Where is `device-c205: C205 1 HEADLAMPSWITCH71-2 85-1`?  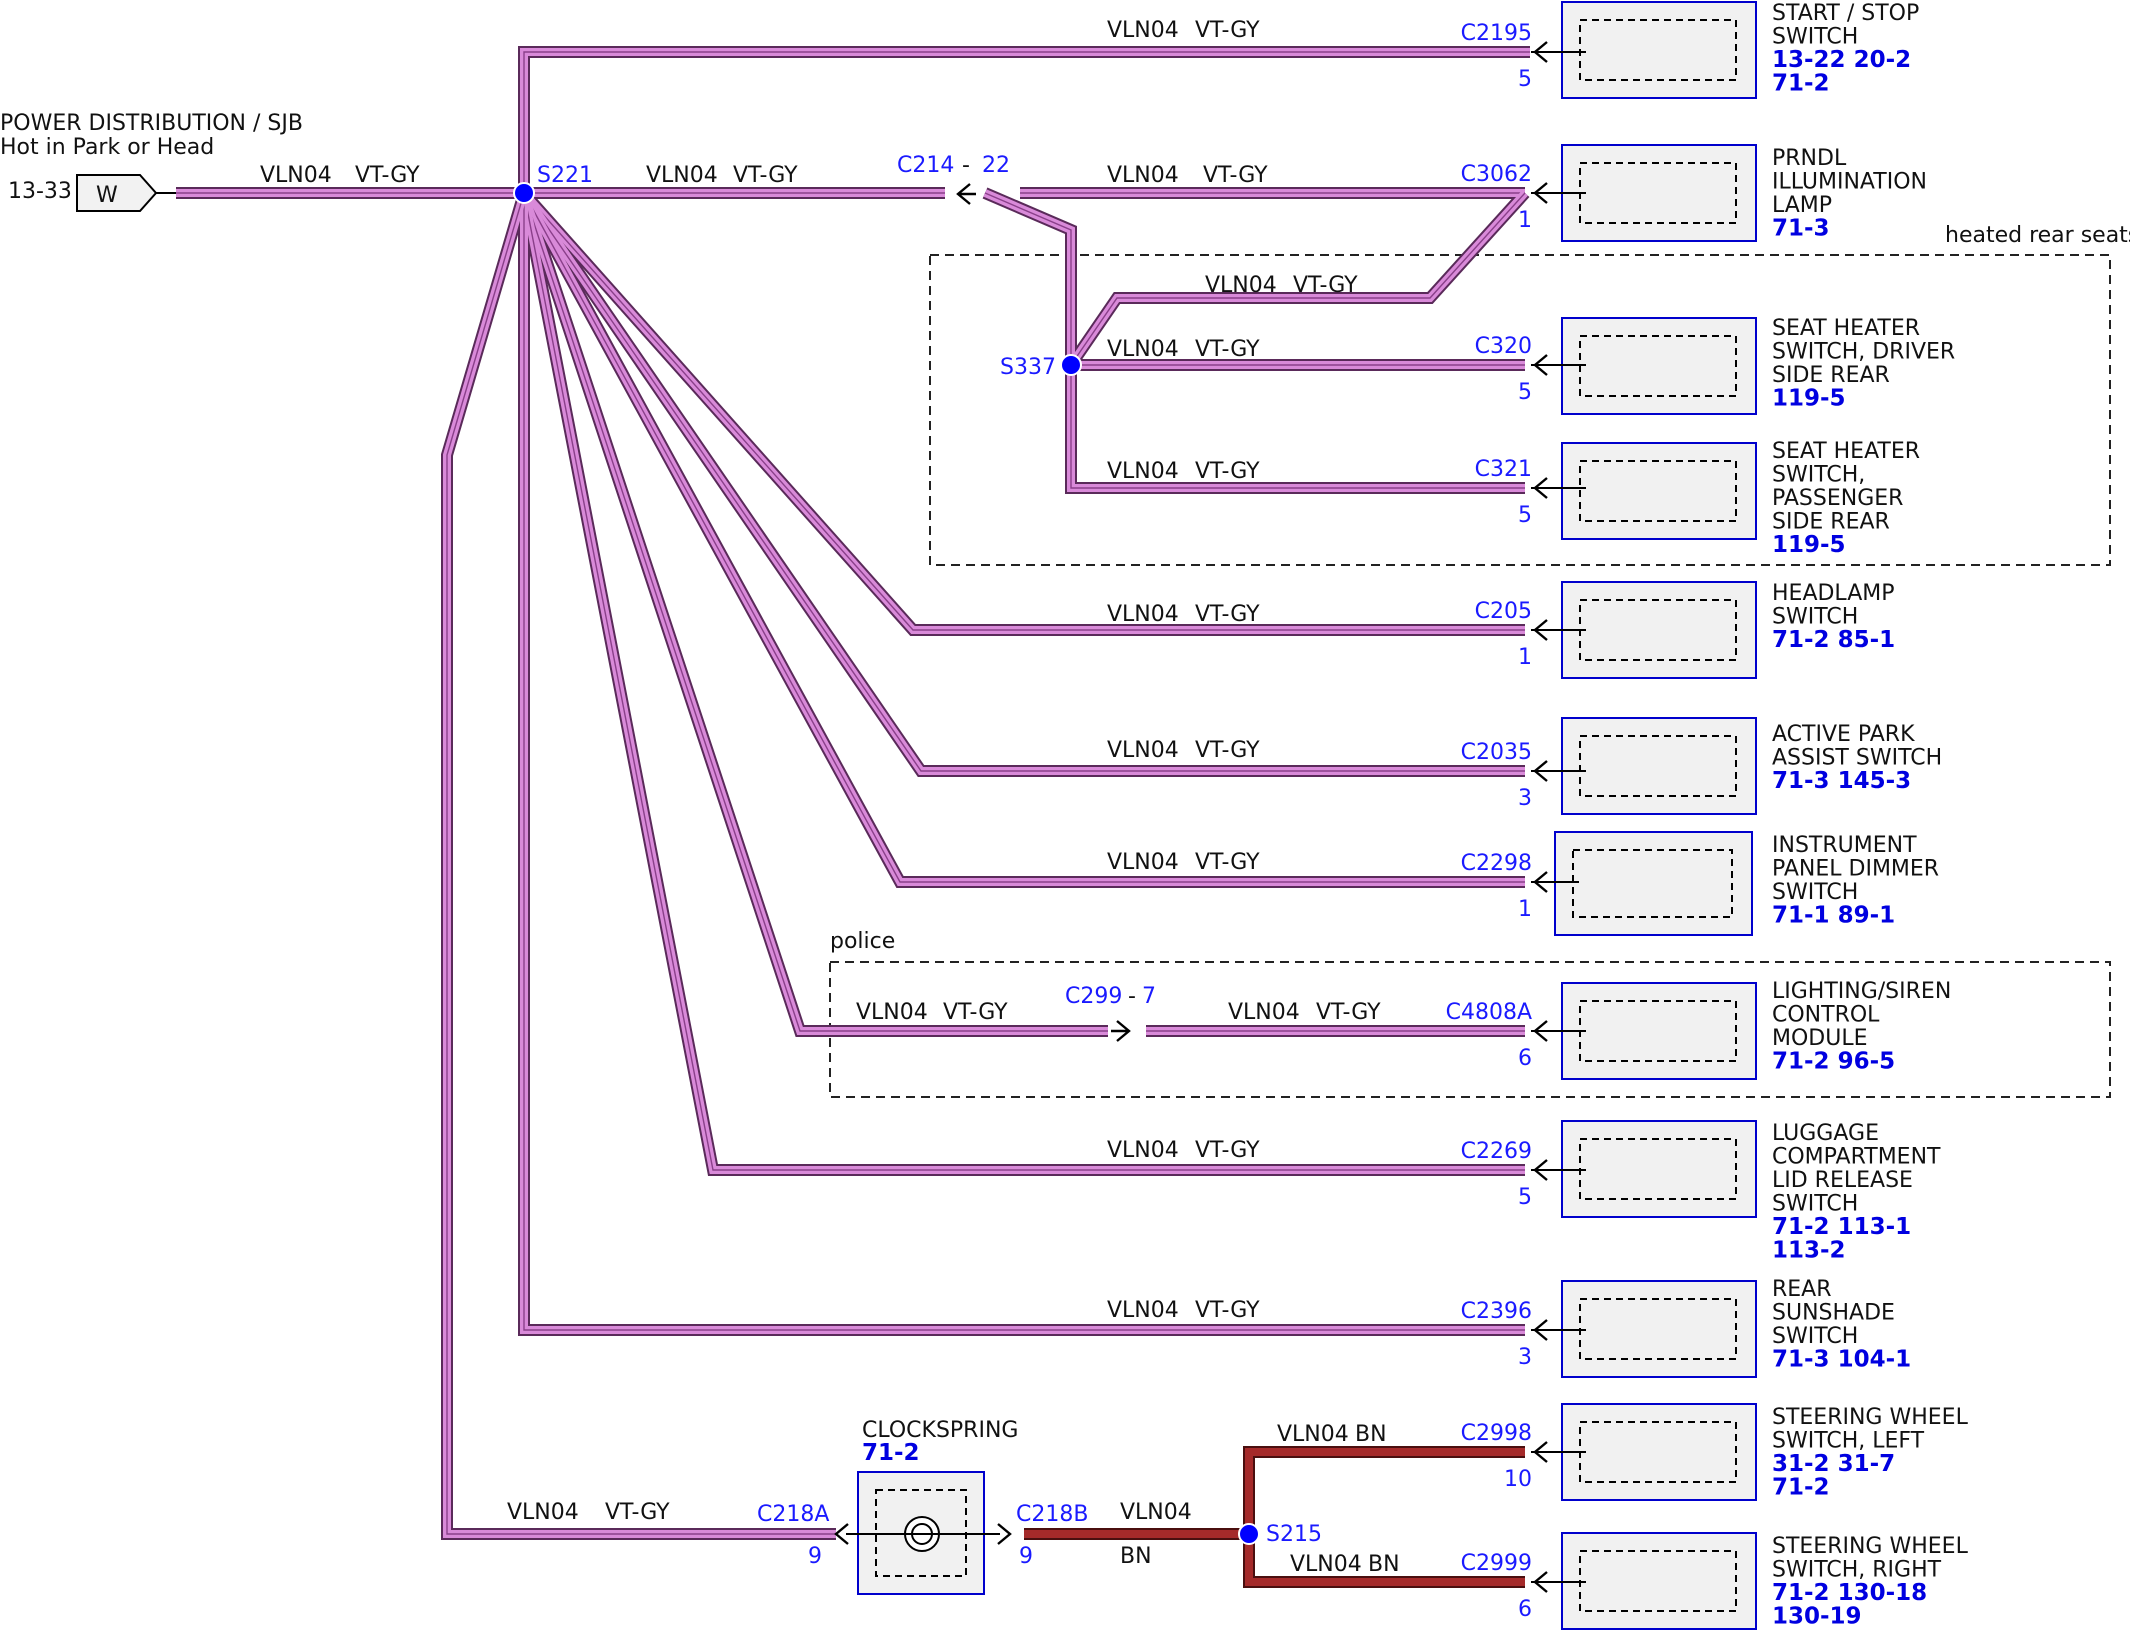 device-c205: C205 1 HEADLAMPSWITCH71-2 85-1 is located at coordinates (1685, 630).